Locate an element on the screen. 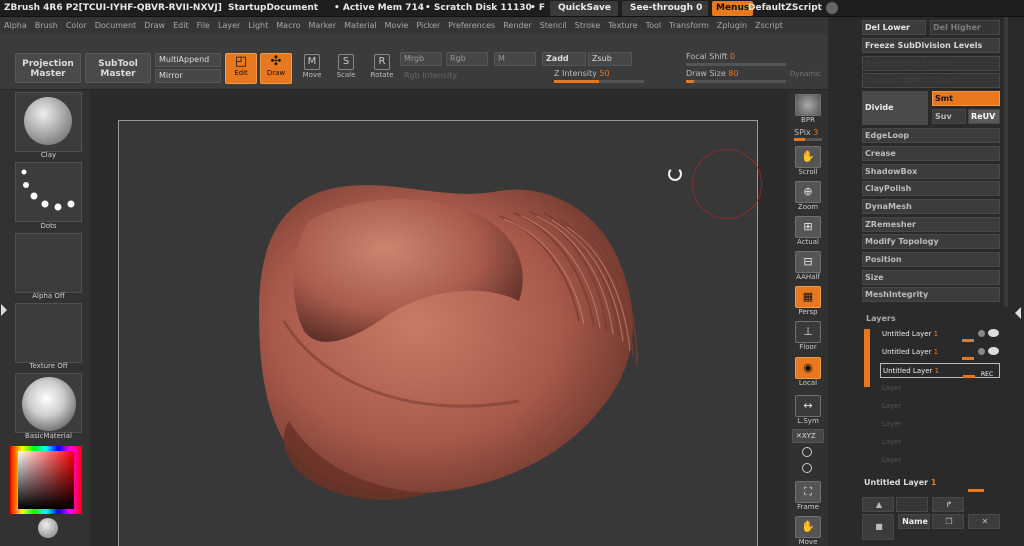 The height and width of the screenshot is (546, 1024). menu-stencil: Stencil is located at coordinates (553, 25).